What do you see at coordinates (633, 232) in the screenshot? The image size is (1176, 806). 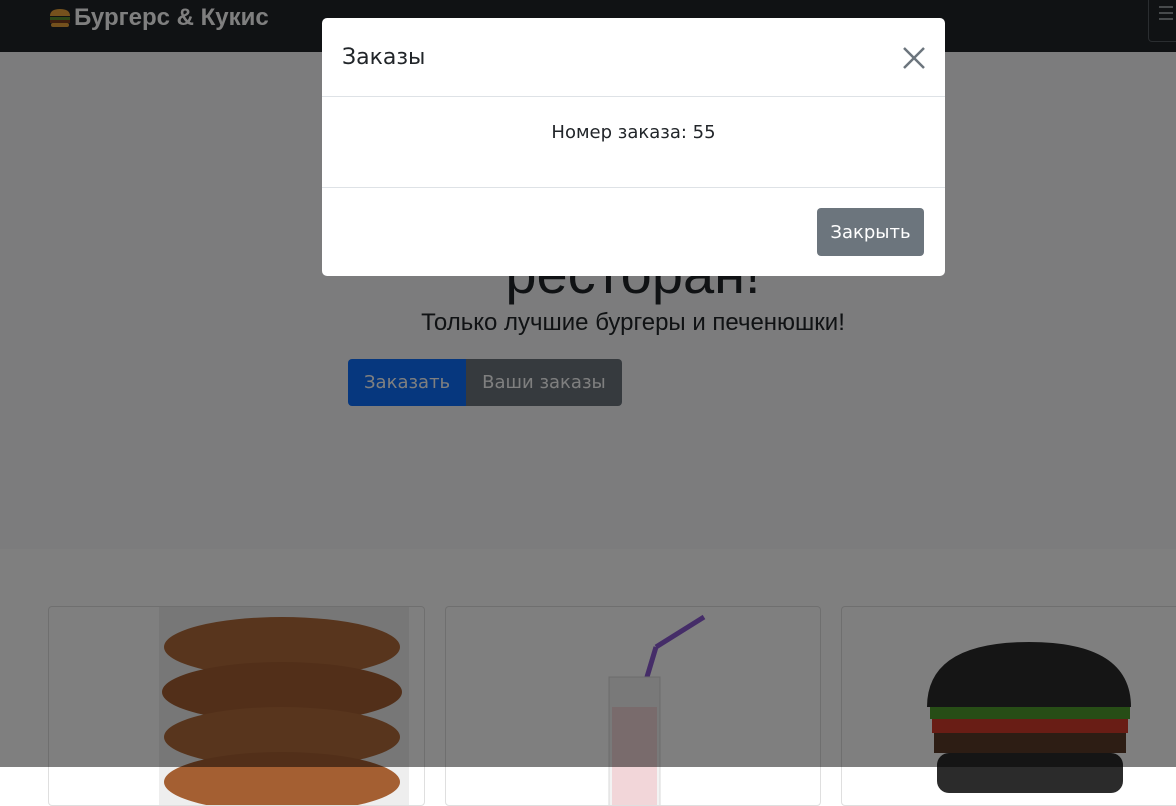 I see `modal-footer: Закрыть` at bounding box center [633, 232].